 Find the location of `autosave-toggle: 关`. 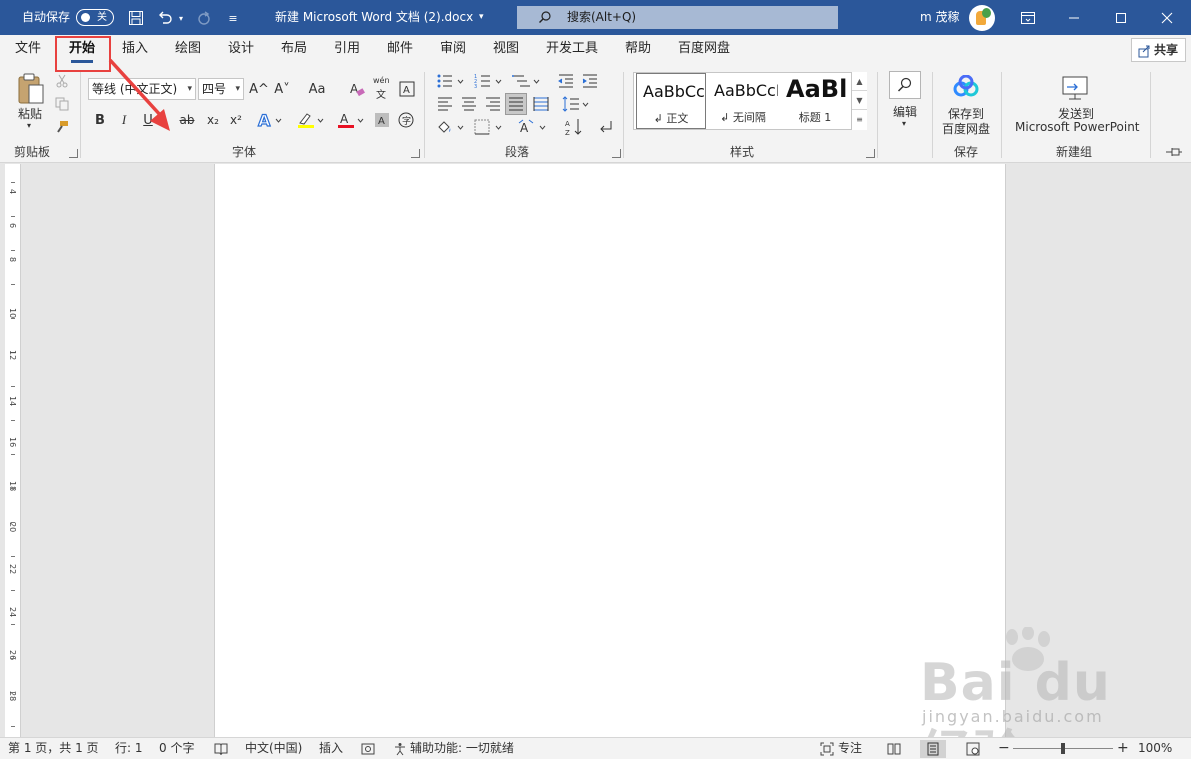

autosave-toggle: 关 is located at coordinates (95, 17).